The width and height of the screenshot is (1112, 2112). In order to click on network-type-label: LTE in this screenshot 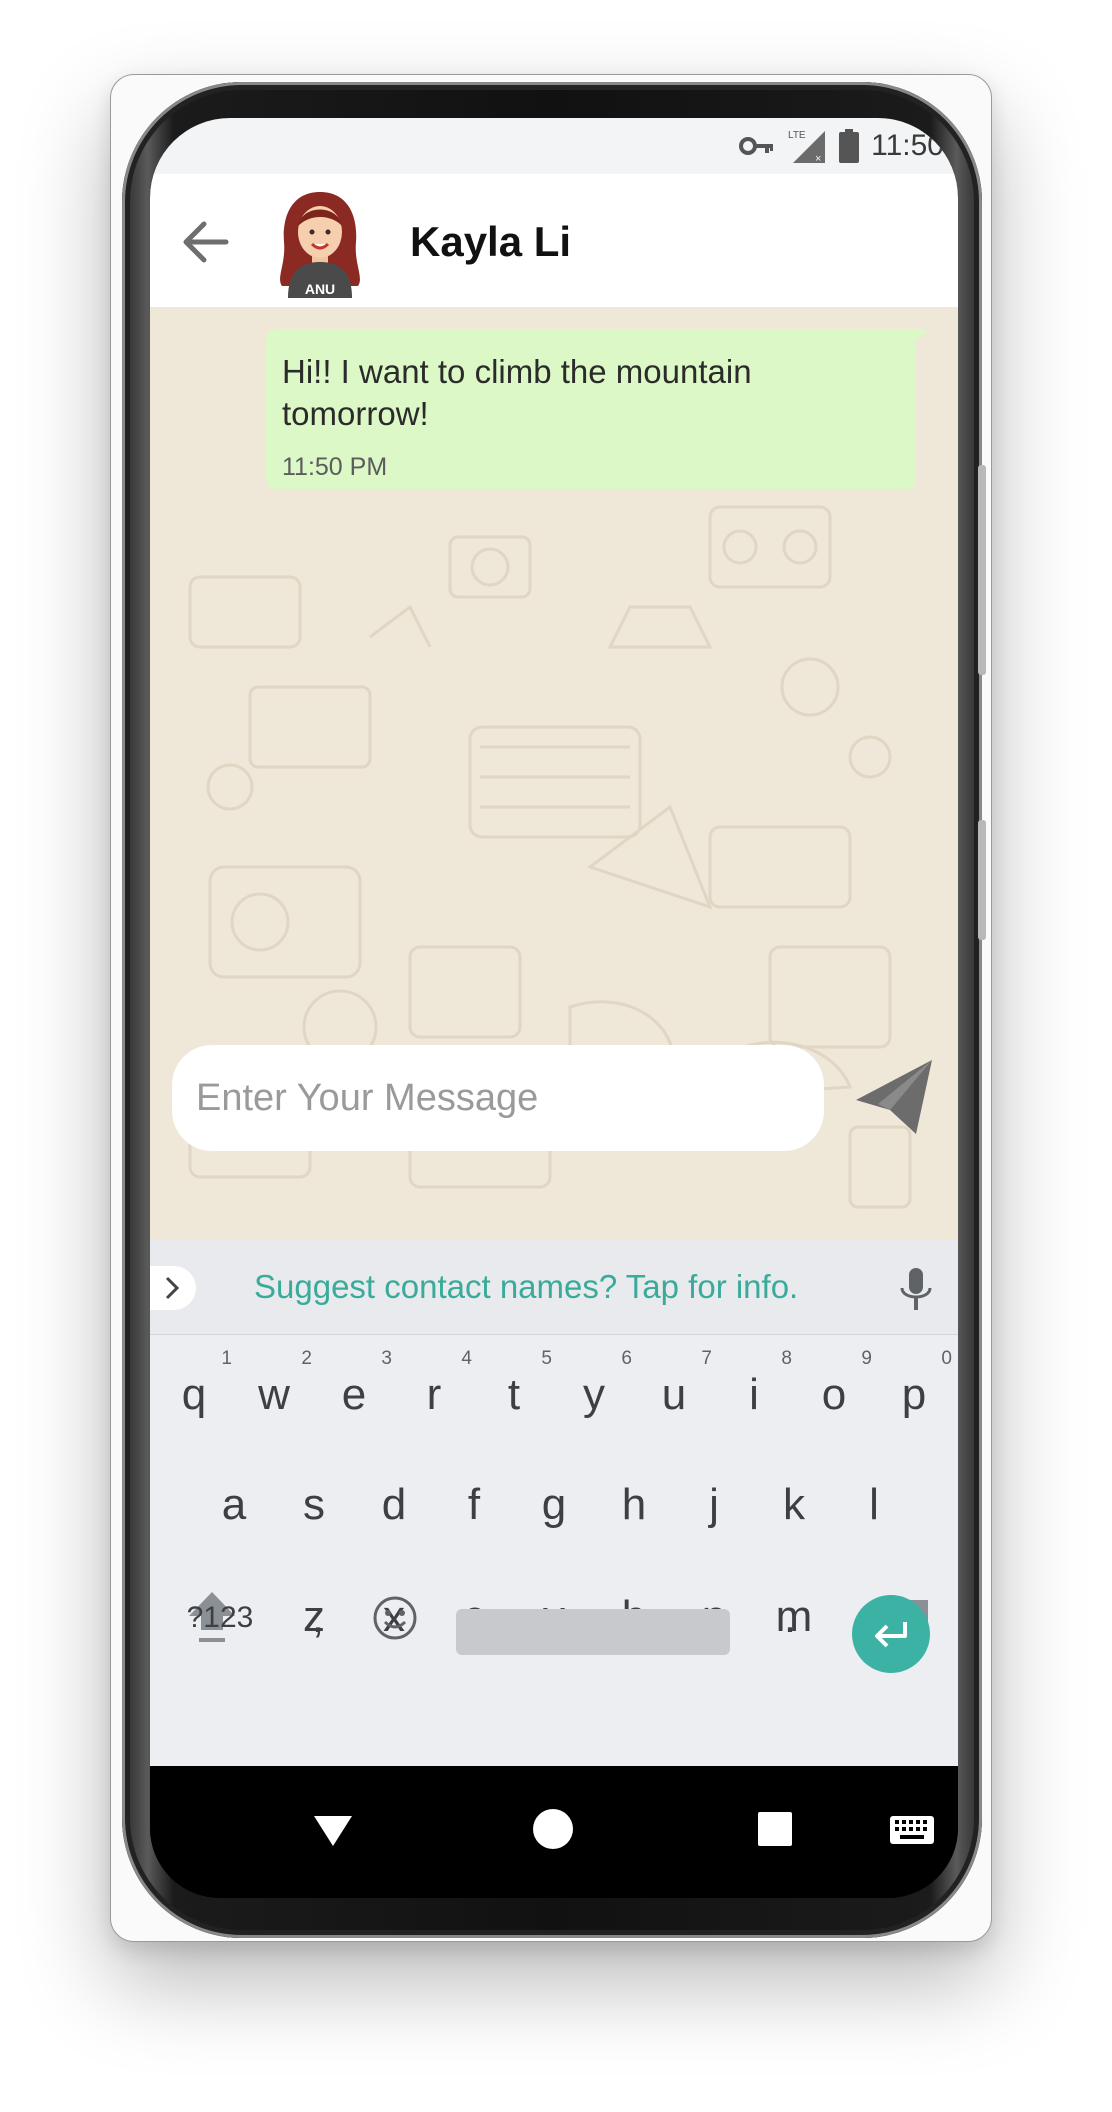, I will do `click(797, 135)`.